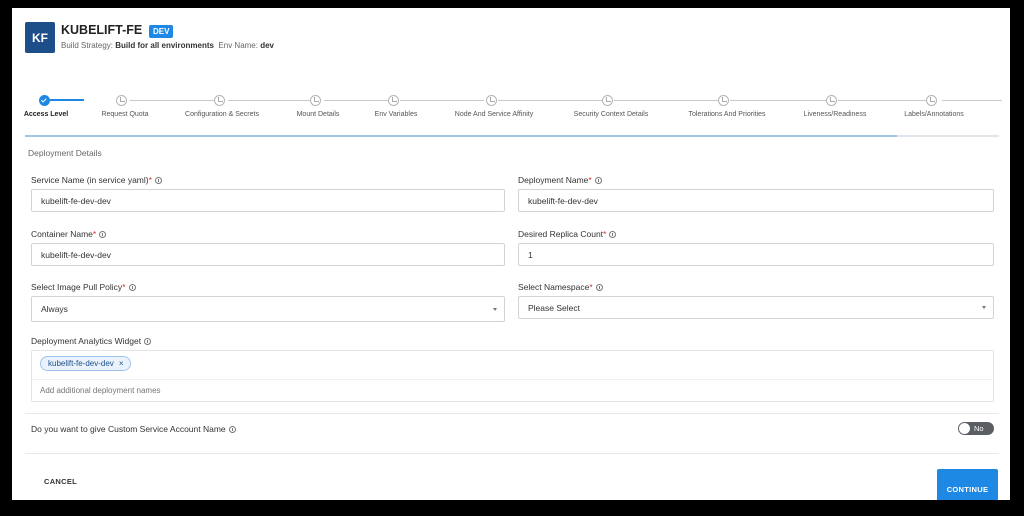 This screenshot has height=516, width=1024. Describe the element at coordinates (268, 200) in the screenshot. I see `service-name-input: kubelift-fe-dev-dev` at that location.